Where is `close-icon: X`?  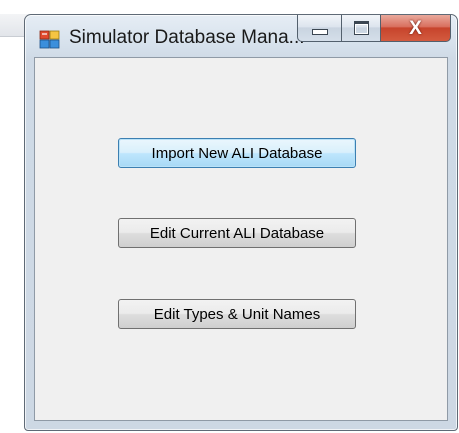 close-icon: X is located at coordinates (415, 28).